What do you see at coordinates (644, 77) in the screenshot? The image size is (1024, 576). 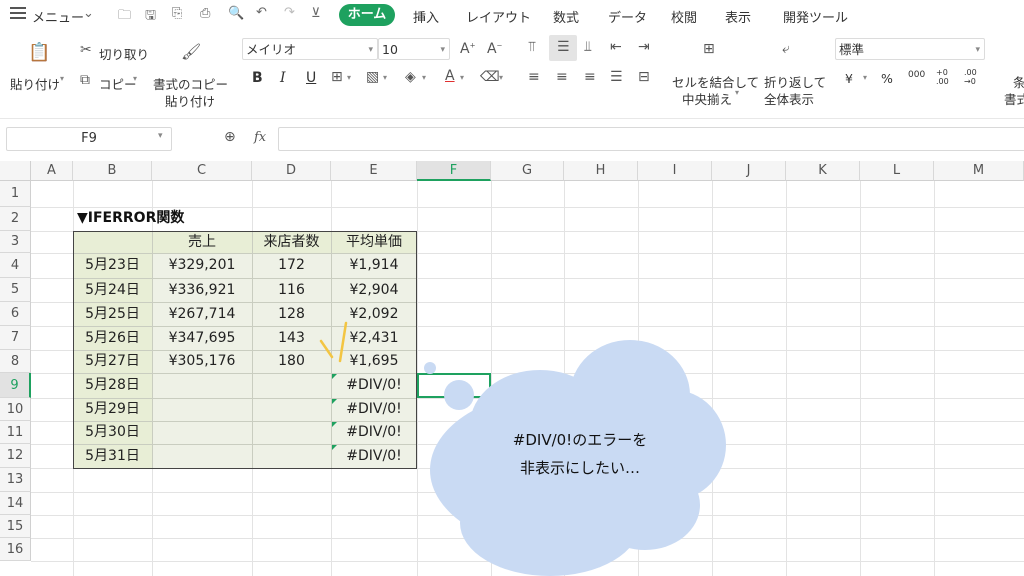 I see `distributed-icon: ⊟` at bounding box center [644, 77].